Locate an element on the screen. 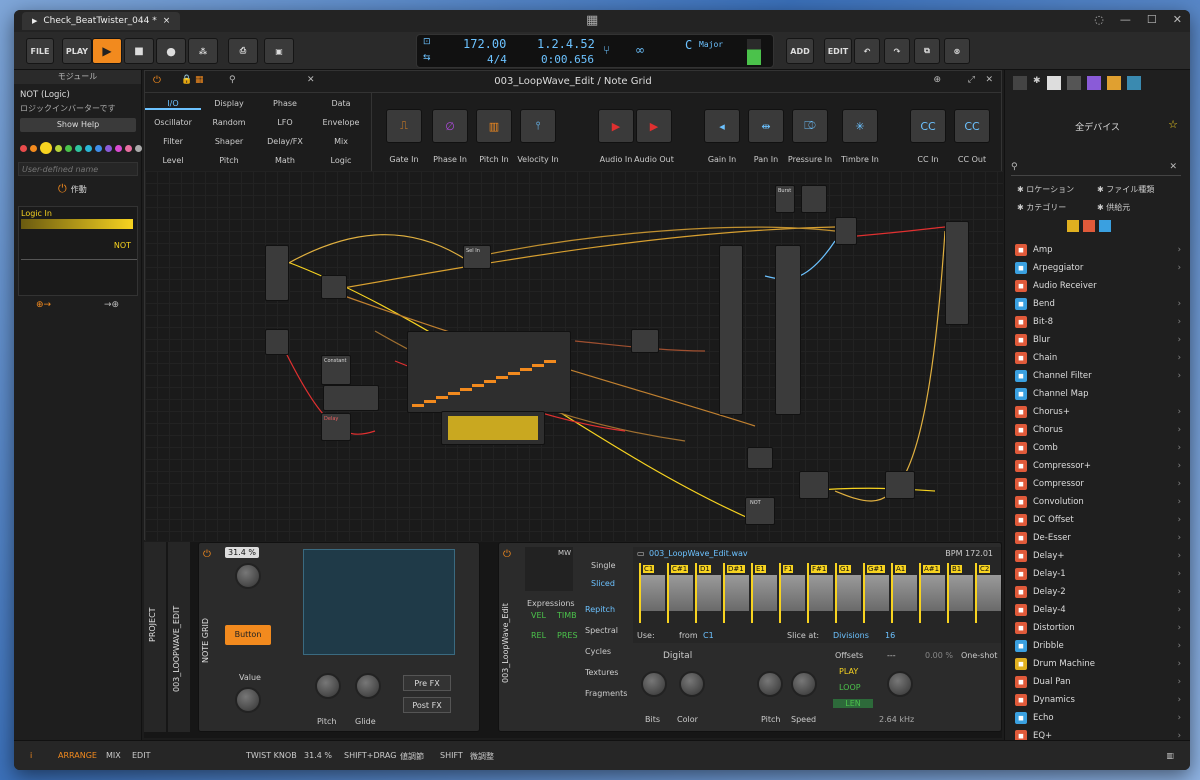 Image resolution: width=1200 pixels, height=780 pixels. constant-node: Constant is located at coordinates (336, 370).